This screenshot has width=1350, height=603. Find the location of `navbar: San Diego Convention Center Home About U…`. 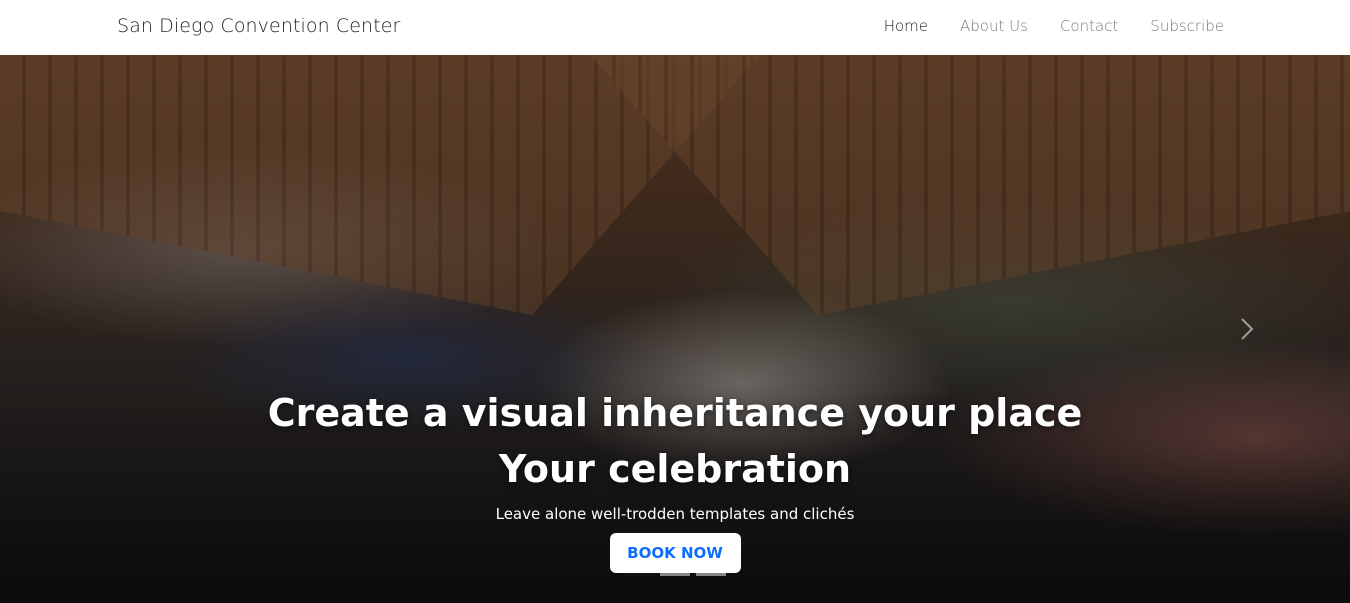

navbar: San Diego Convention Center Home About U… is located at coordinates (675, 27).